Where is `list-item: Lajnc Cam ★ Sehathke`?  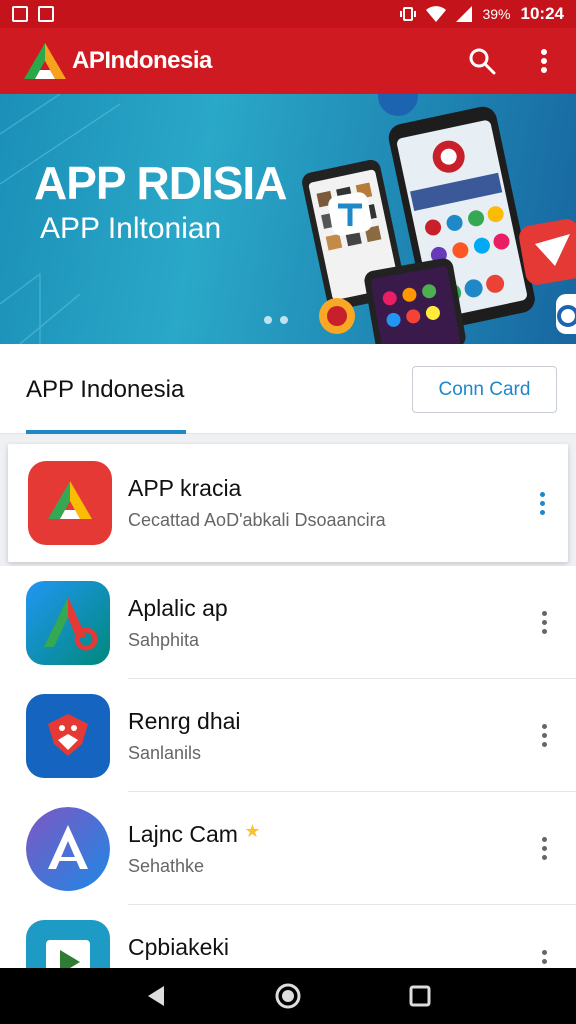 list-item: Lajnc Cam ★ Sehathke is located at coordinates (288, 848).